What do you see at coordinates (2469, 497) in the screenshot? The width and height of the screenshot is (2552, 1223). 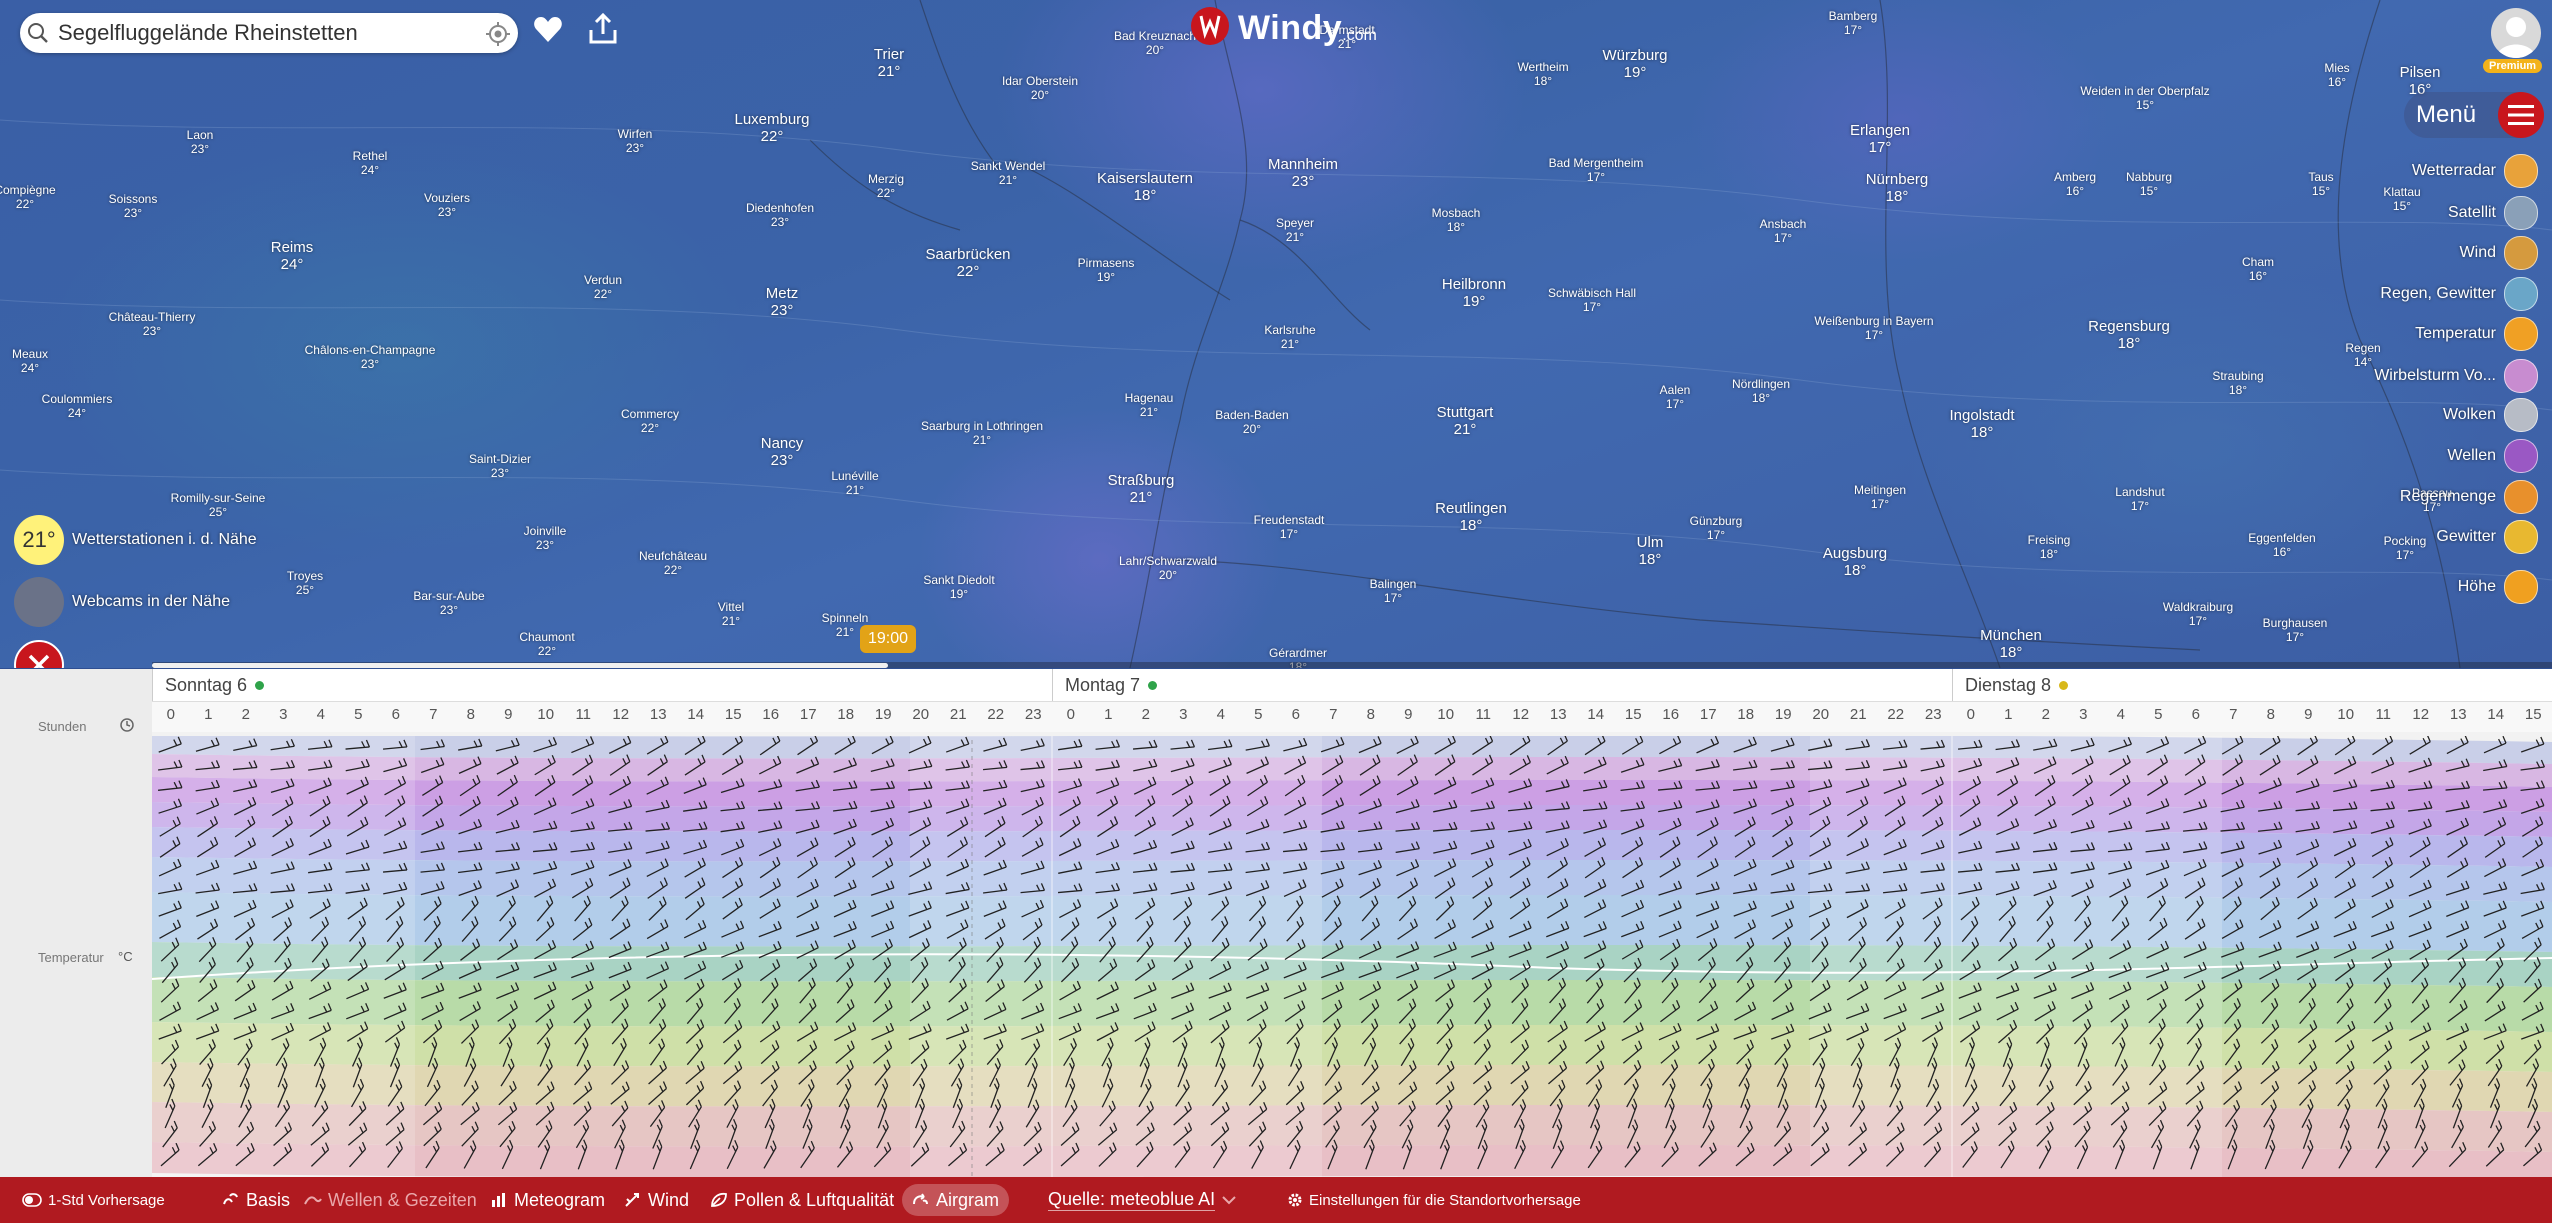 I see `layer-regenmenge: Regenmenge` at bounding box center [2469, 497].